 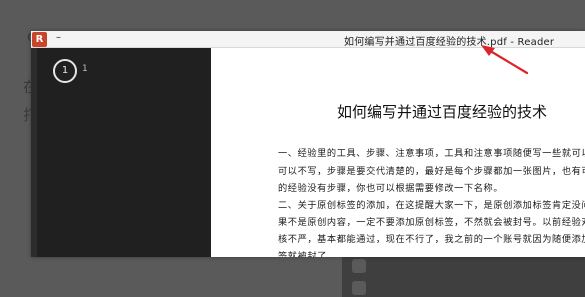 I want to click on background-panel, so click(x=463, y=276).